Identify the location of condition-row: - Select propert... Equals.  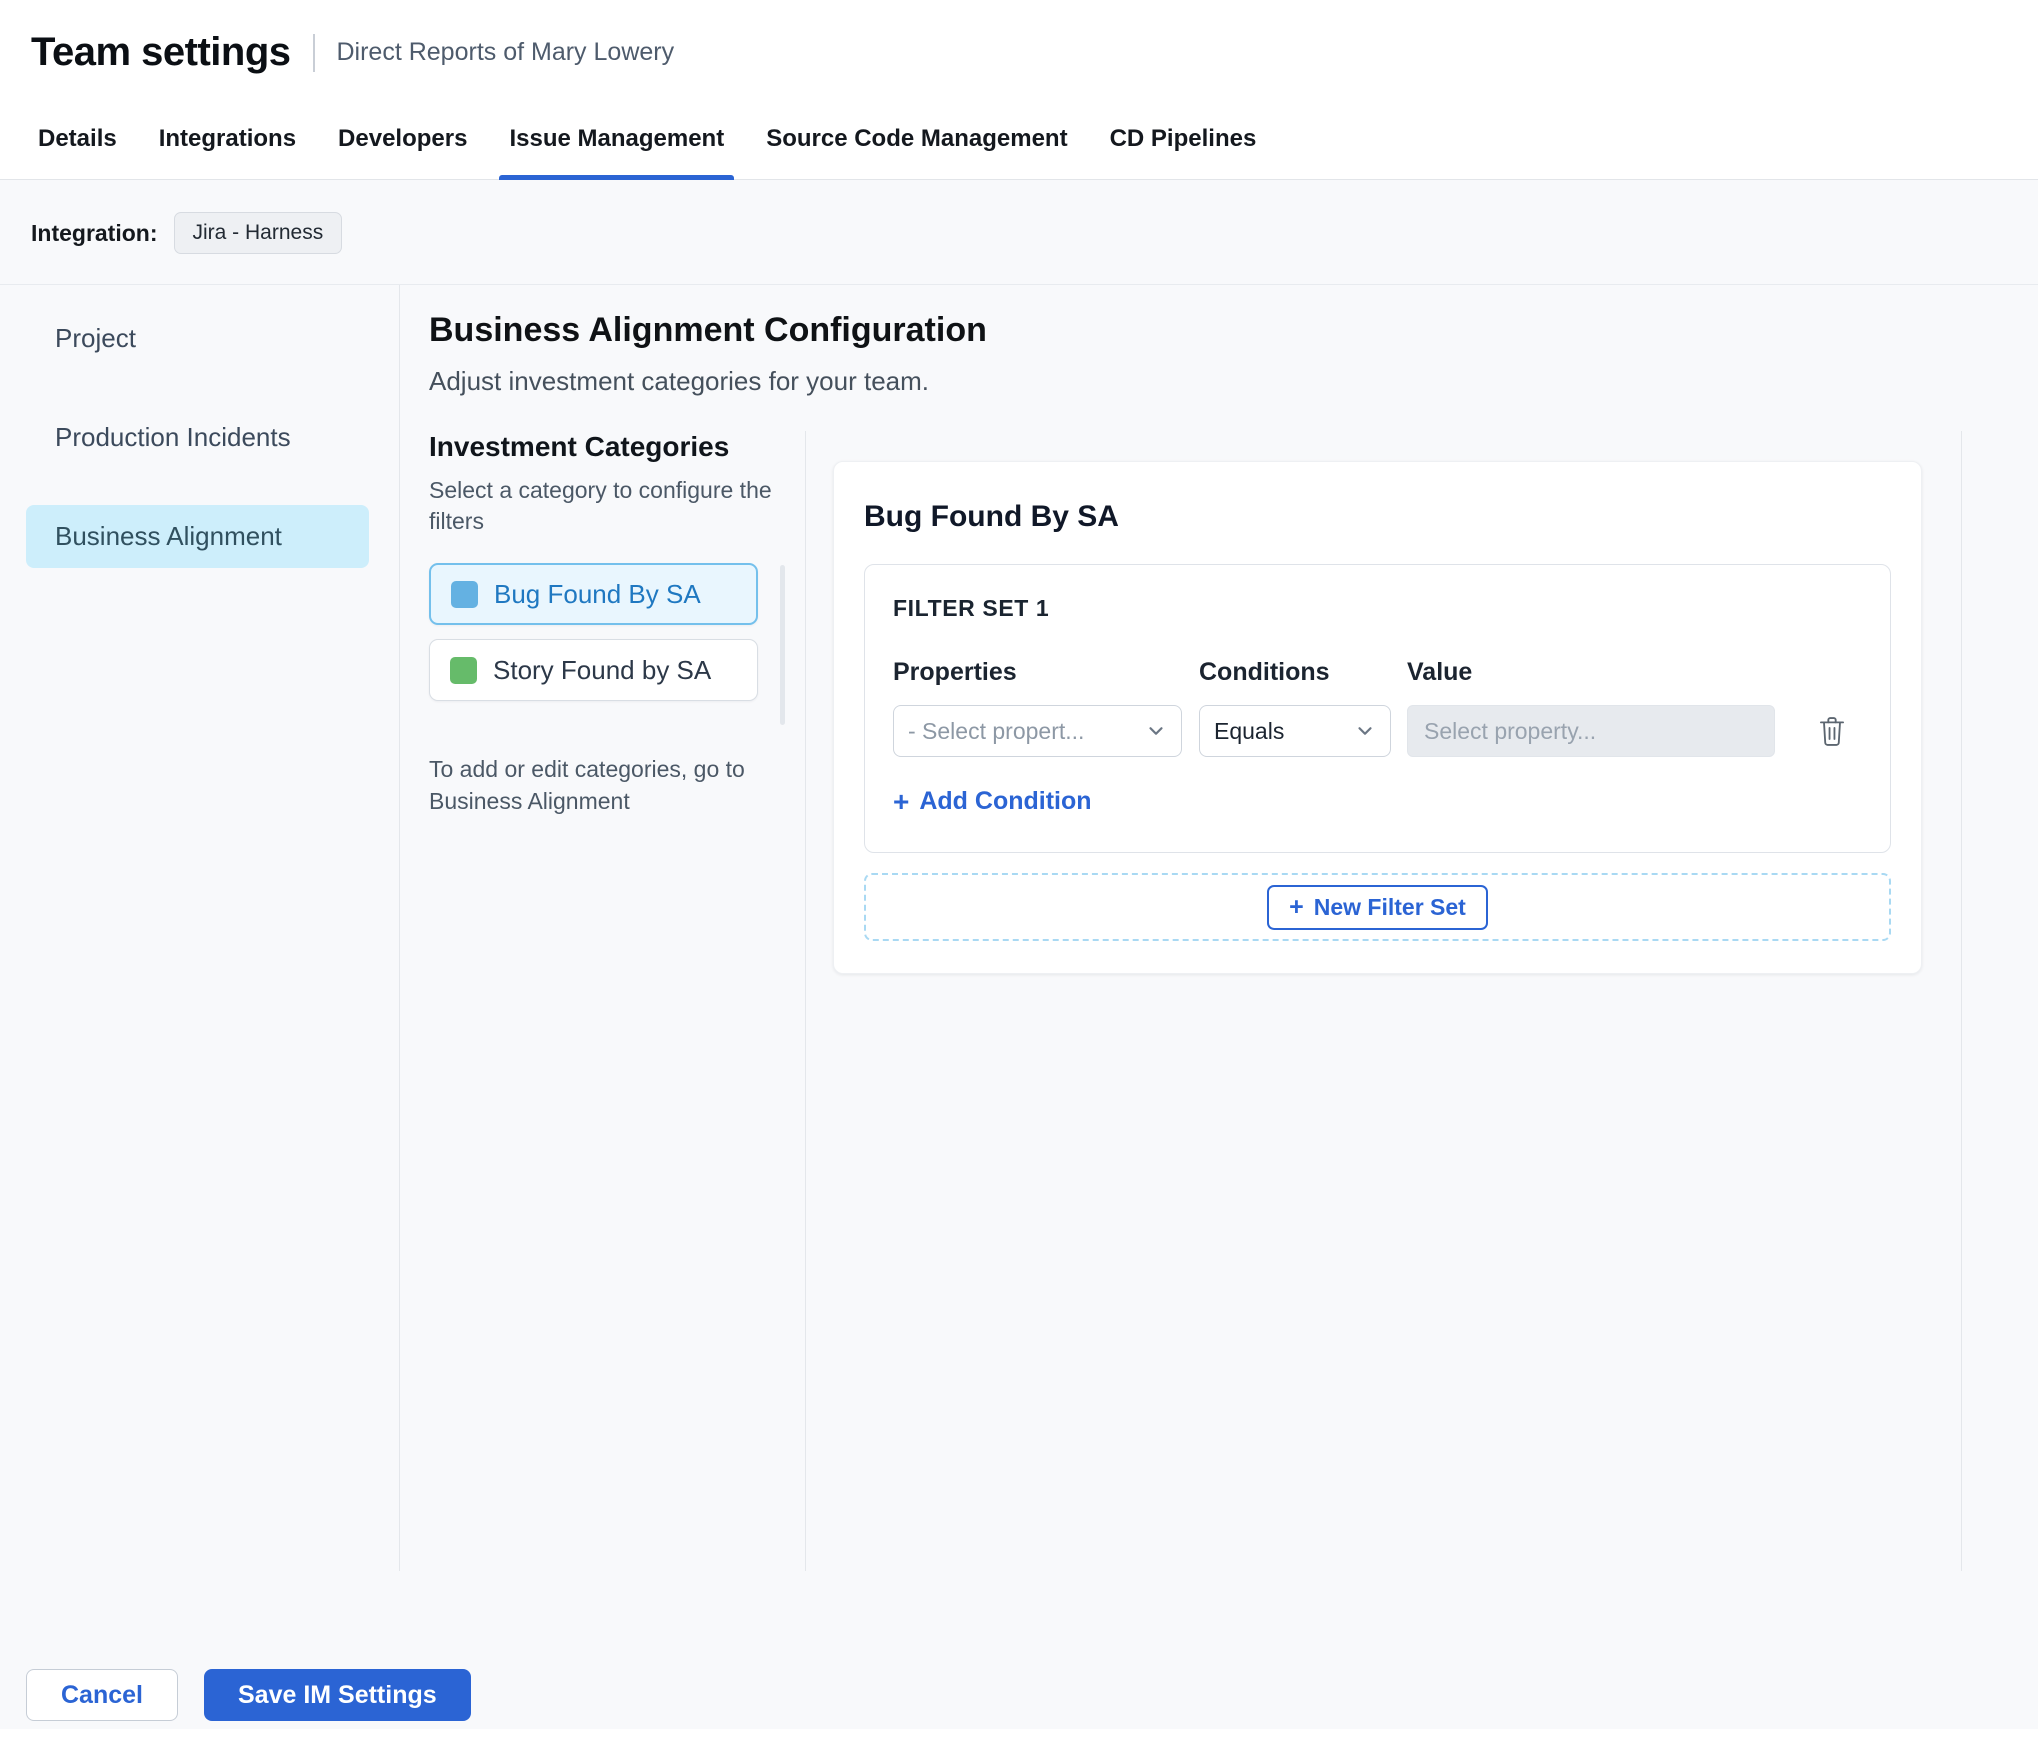
(1377, 731).